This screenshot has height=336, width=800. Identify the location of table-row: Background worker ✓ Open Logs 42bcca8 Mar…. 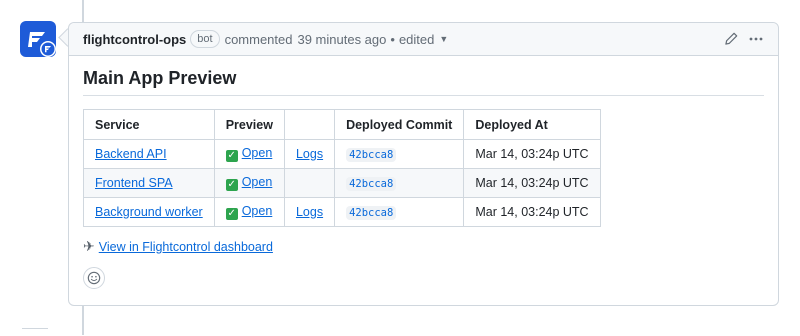
(342, 212).